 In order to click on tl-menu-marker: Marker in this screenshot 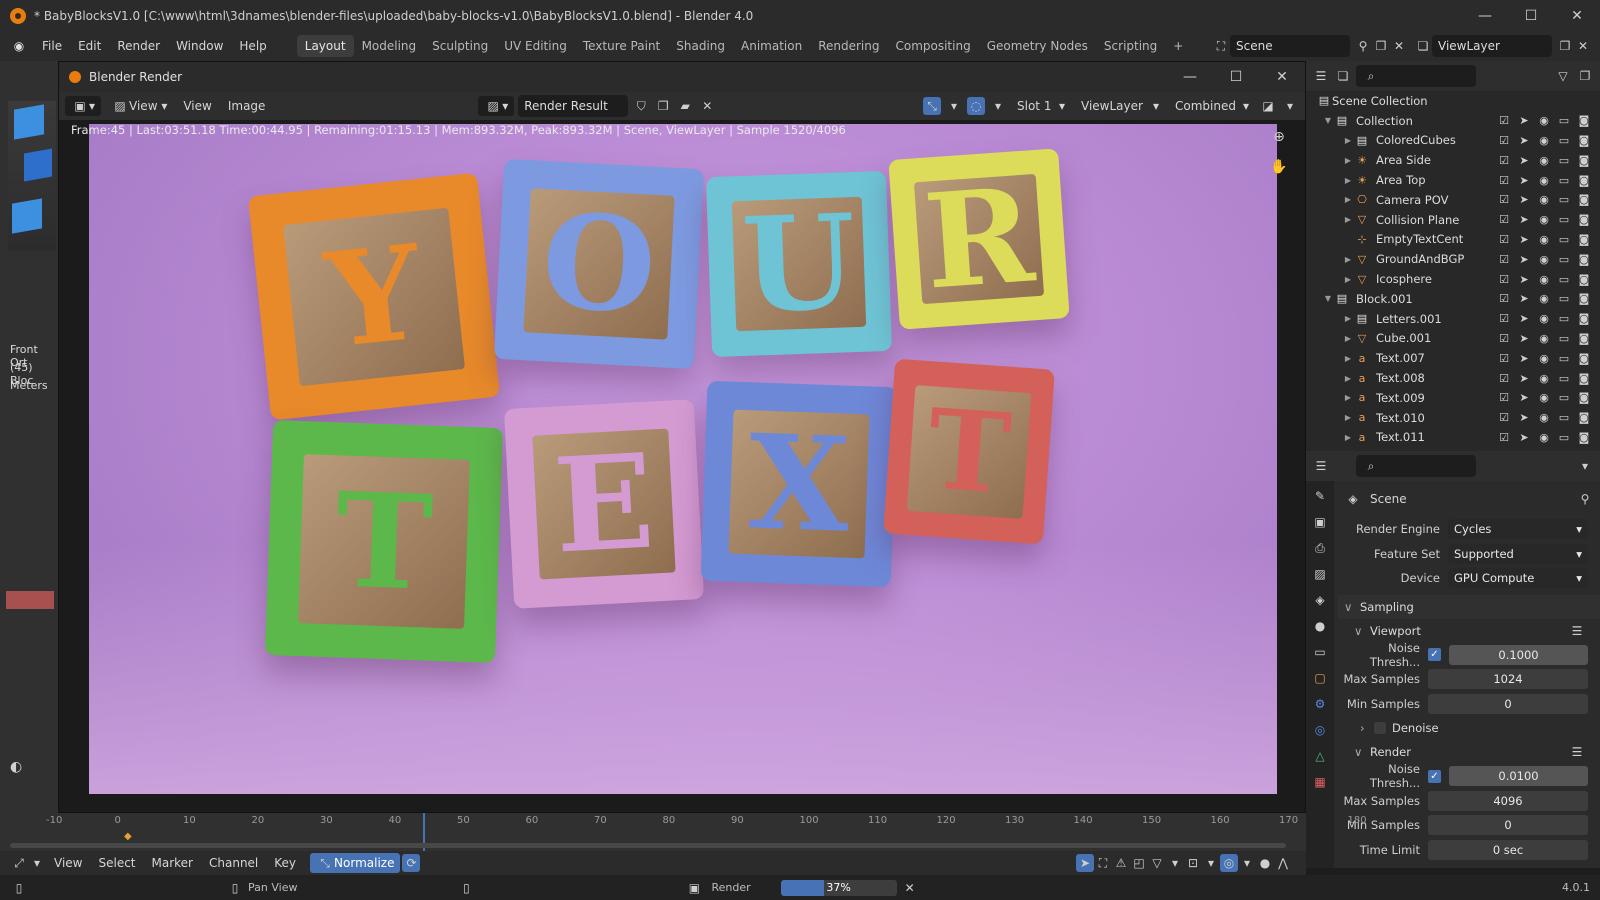, I will do `click(172, 863)`.